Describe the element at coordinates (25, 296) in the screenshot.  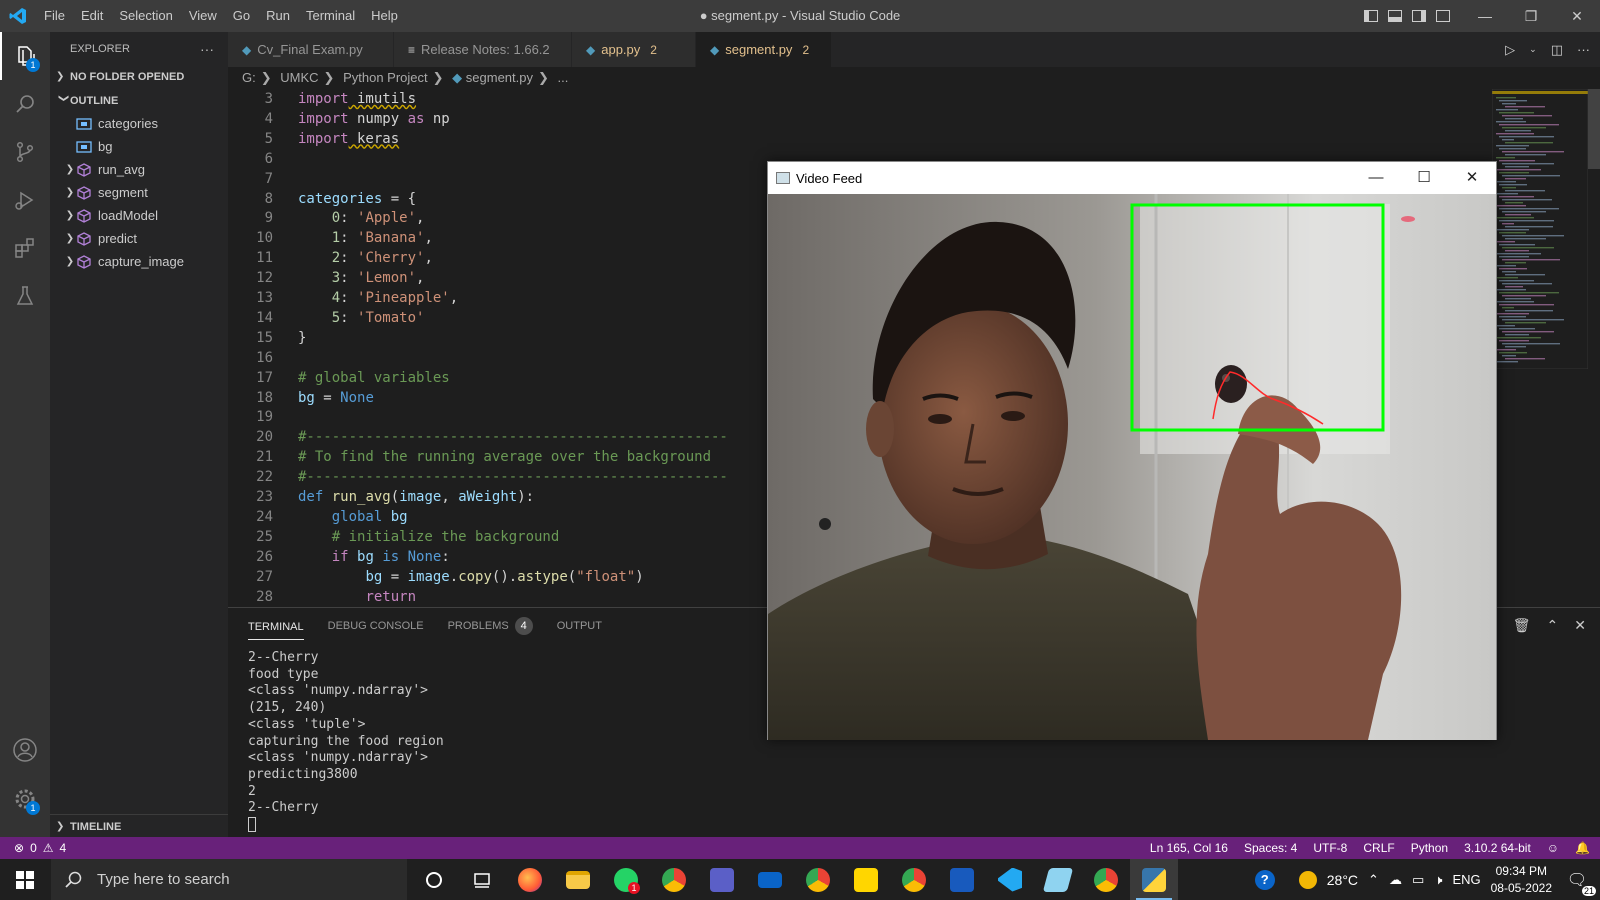
I see `testing-flask-icon` at that location.